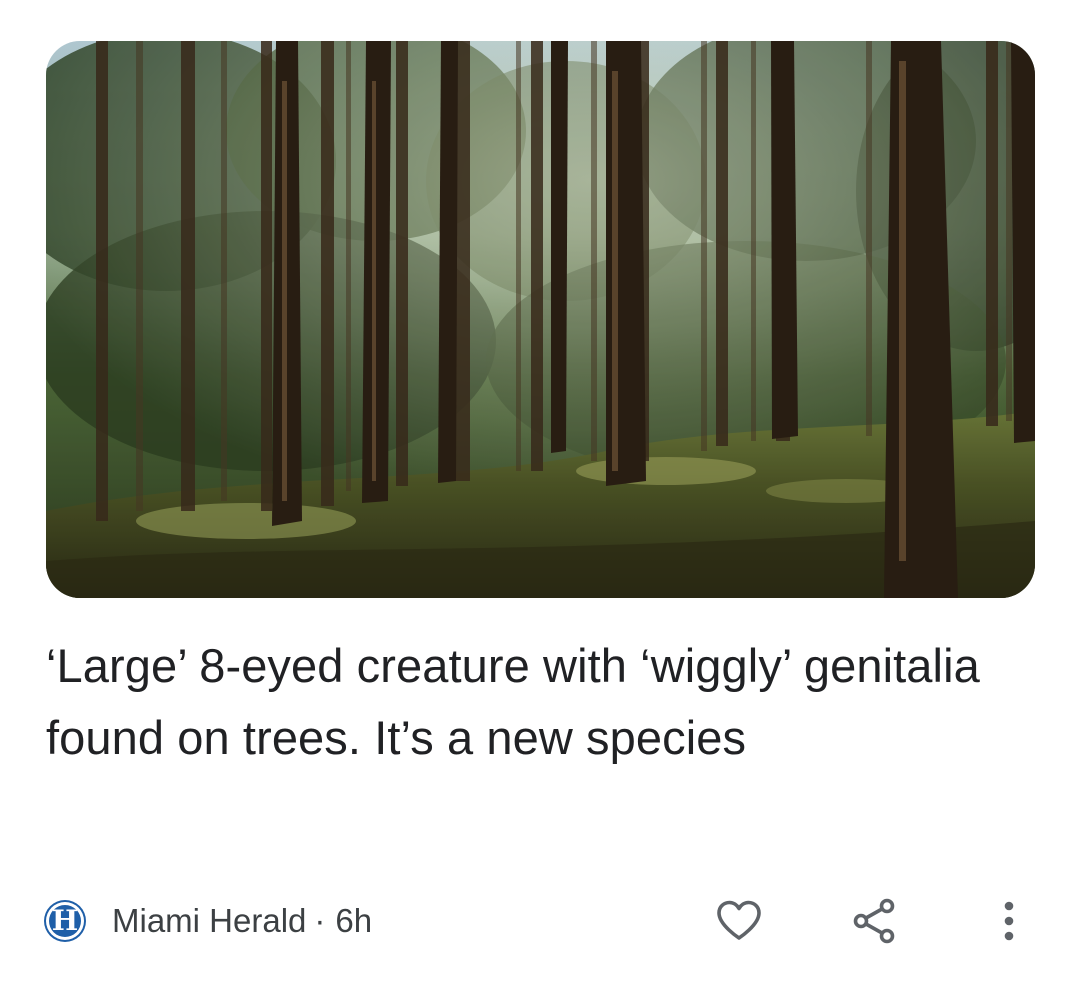  I want to click on source-name: Miami Herald, so click(209, 921).